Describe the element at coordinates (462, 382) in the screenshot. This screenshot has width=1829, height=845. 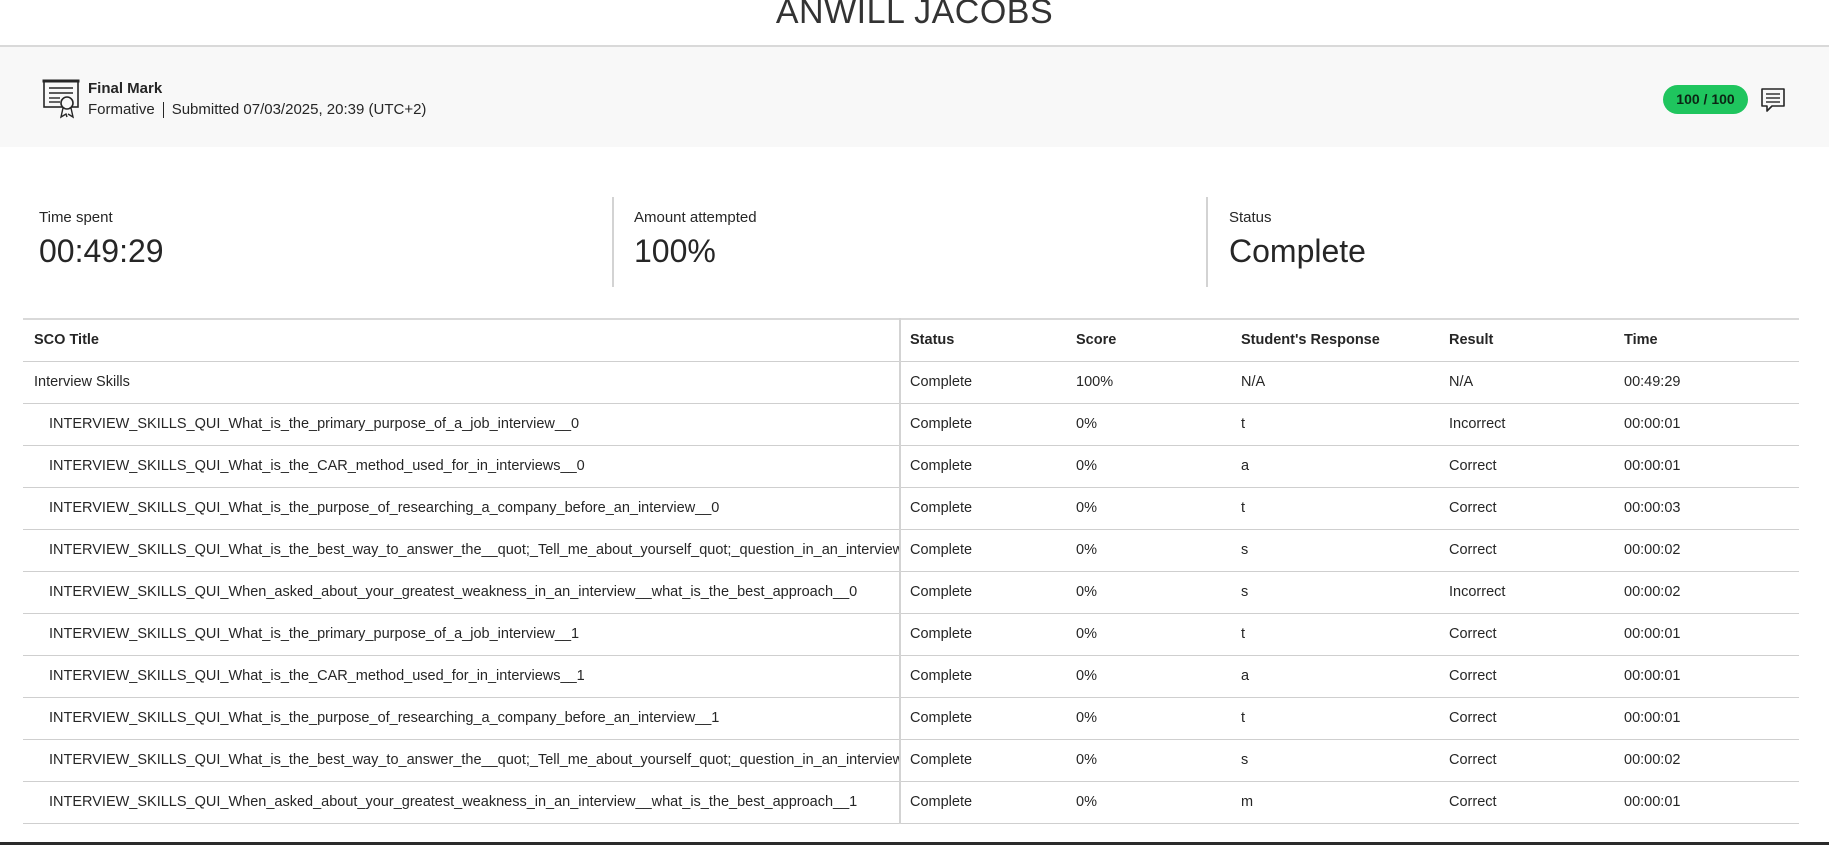
I see `cell-sco-title: Interview Skills` at that location.